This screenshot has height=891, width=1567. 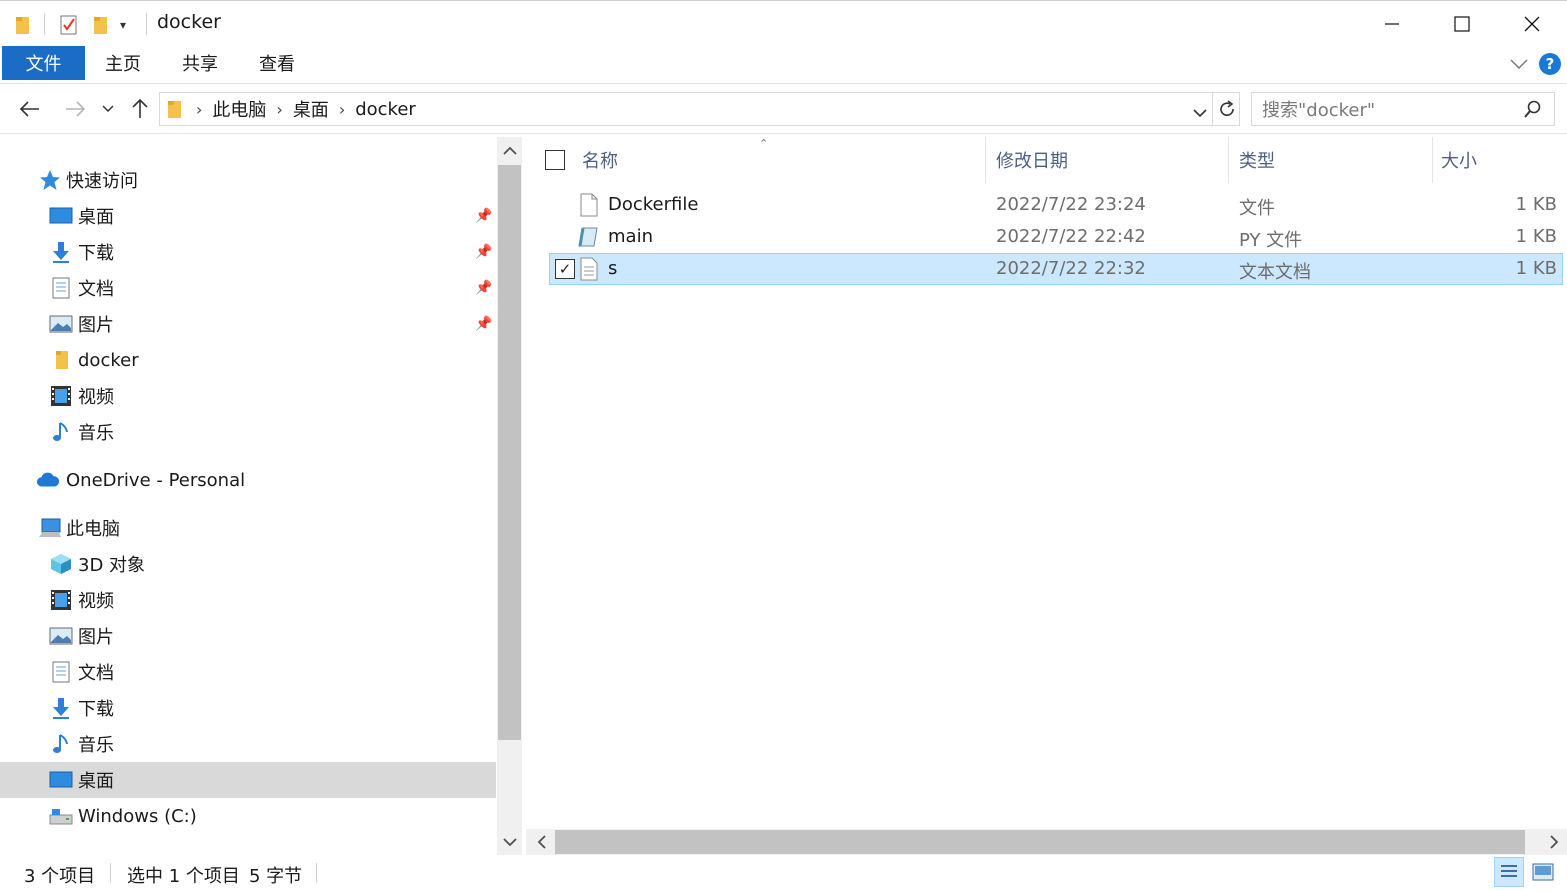 What do you see at coordinates (248, 252) in the screenshot?
I see `nav-item-downloads: 下载 📌` at bounding box center [248, 252].